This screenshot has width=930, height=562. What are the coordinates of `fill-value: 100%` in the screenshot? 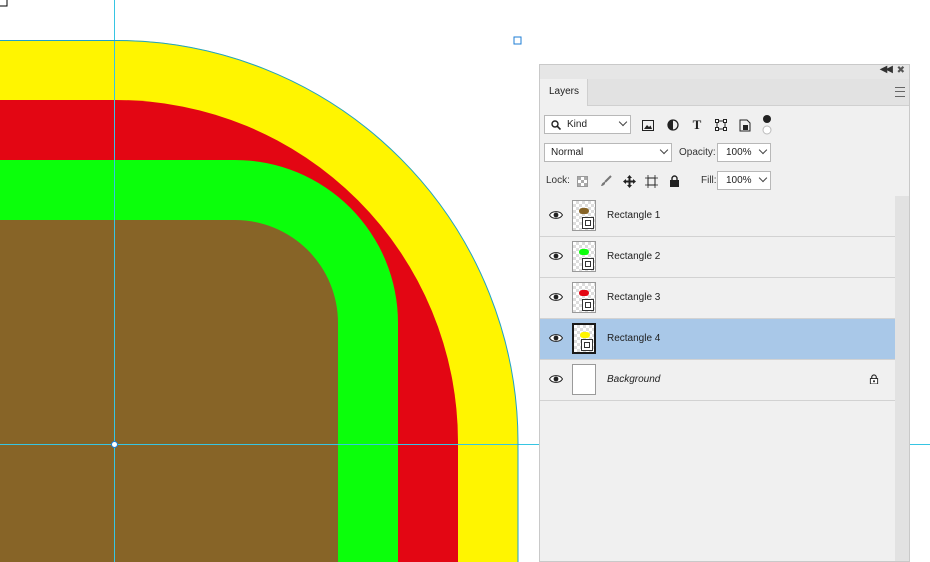 It's located at (739, 180).